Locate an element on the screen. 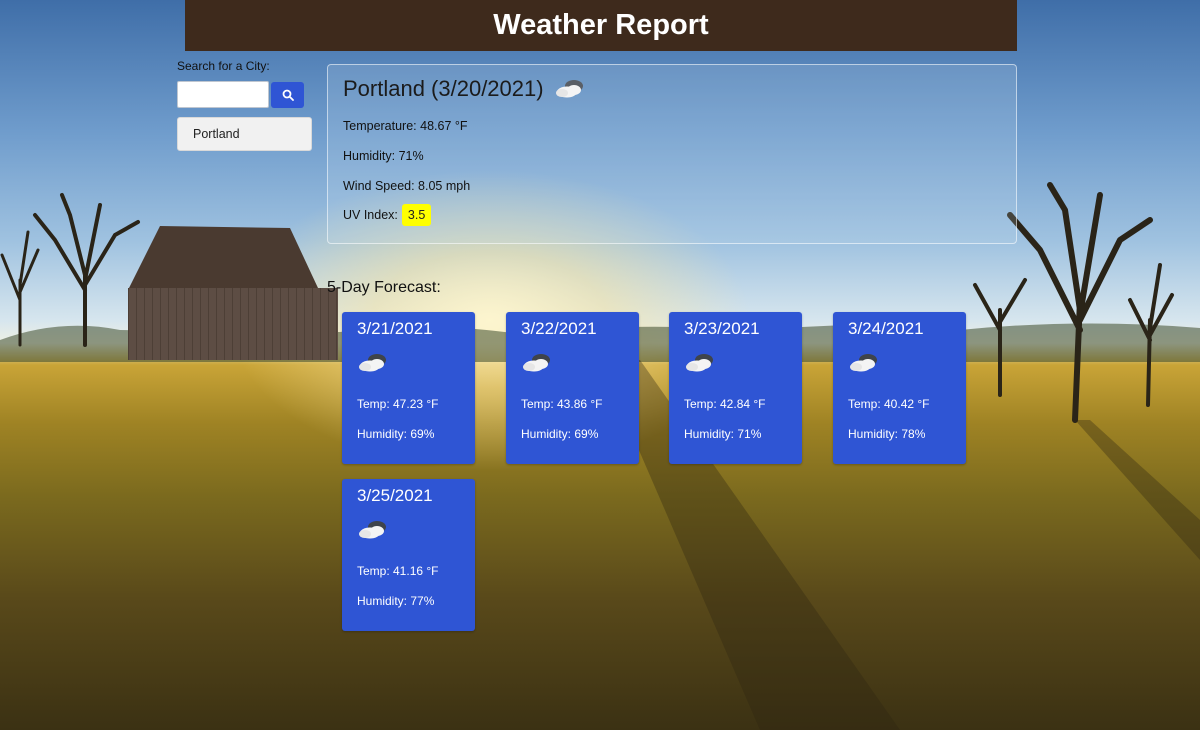 The width and height of the screenshot is (1200, 730). search-label: Search for a City: is located at coordinates (223, 66).